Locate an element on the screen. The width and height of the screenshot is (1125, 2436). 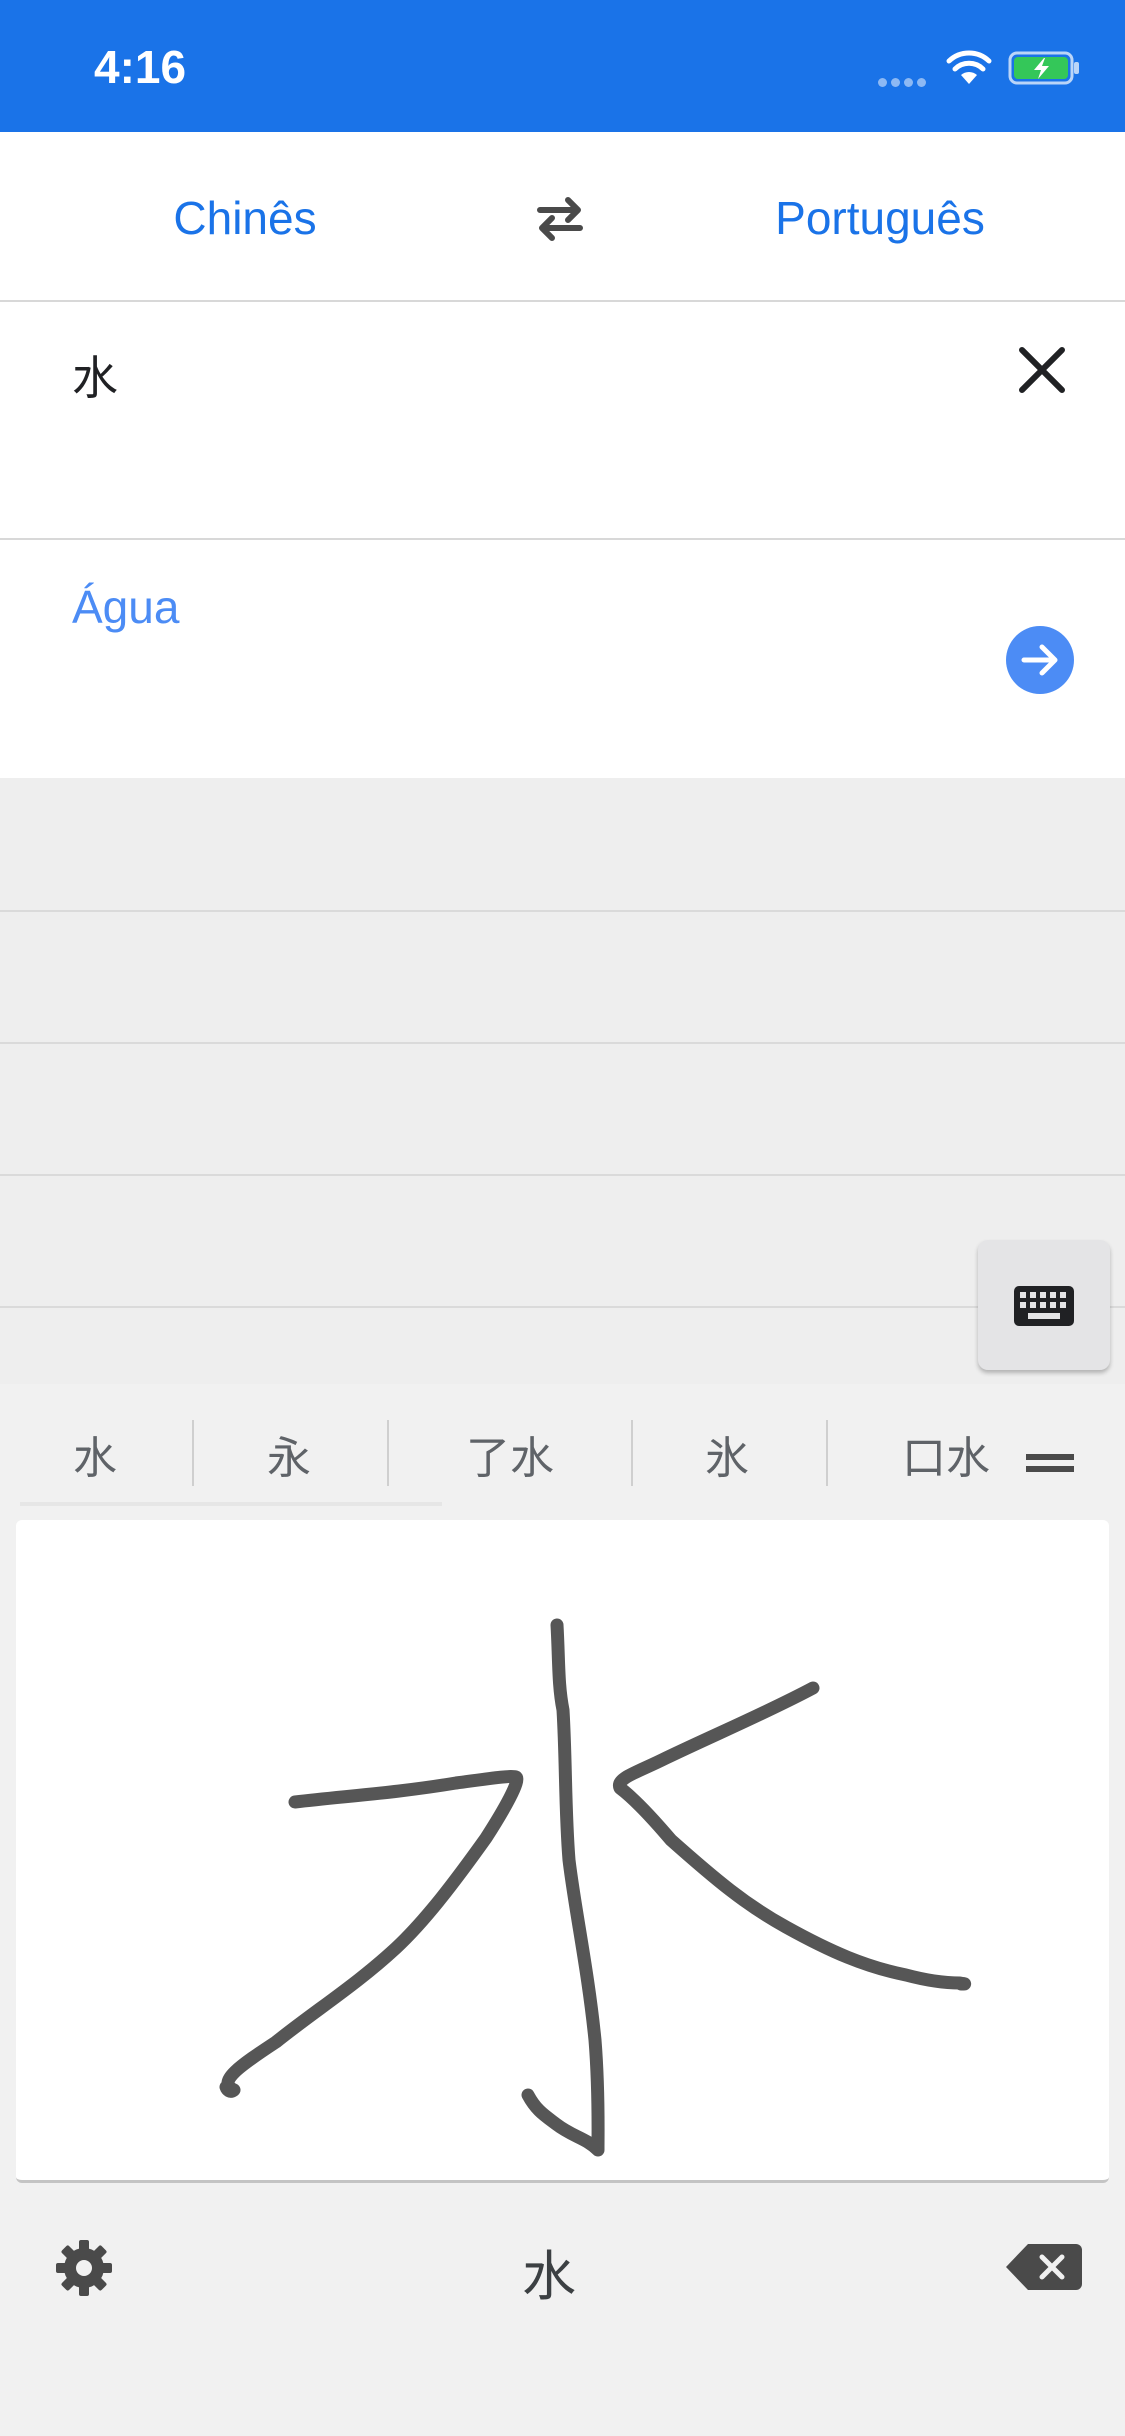
target-language-button: Português is located at coordinates (880, 218).